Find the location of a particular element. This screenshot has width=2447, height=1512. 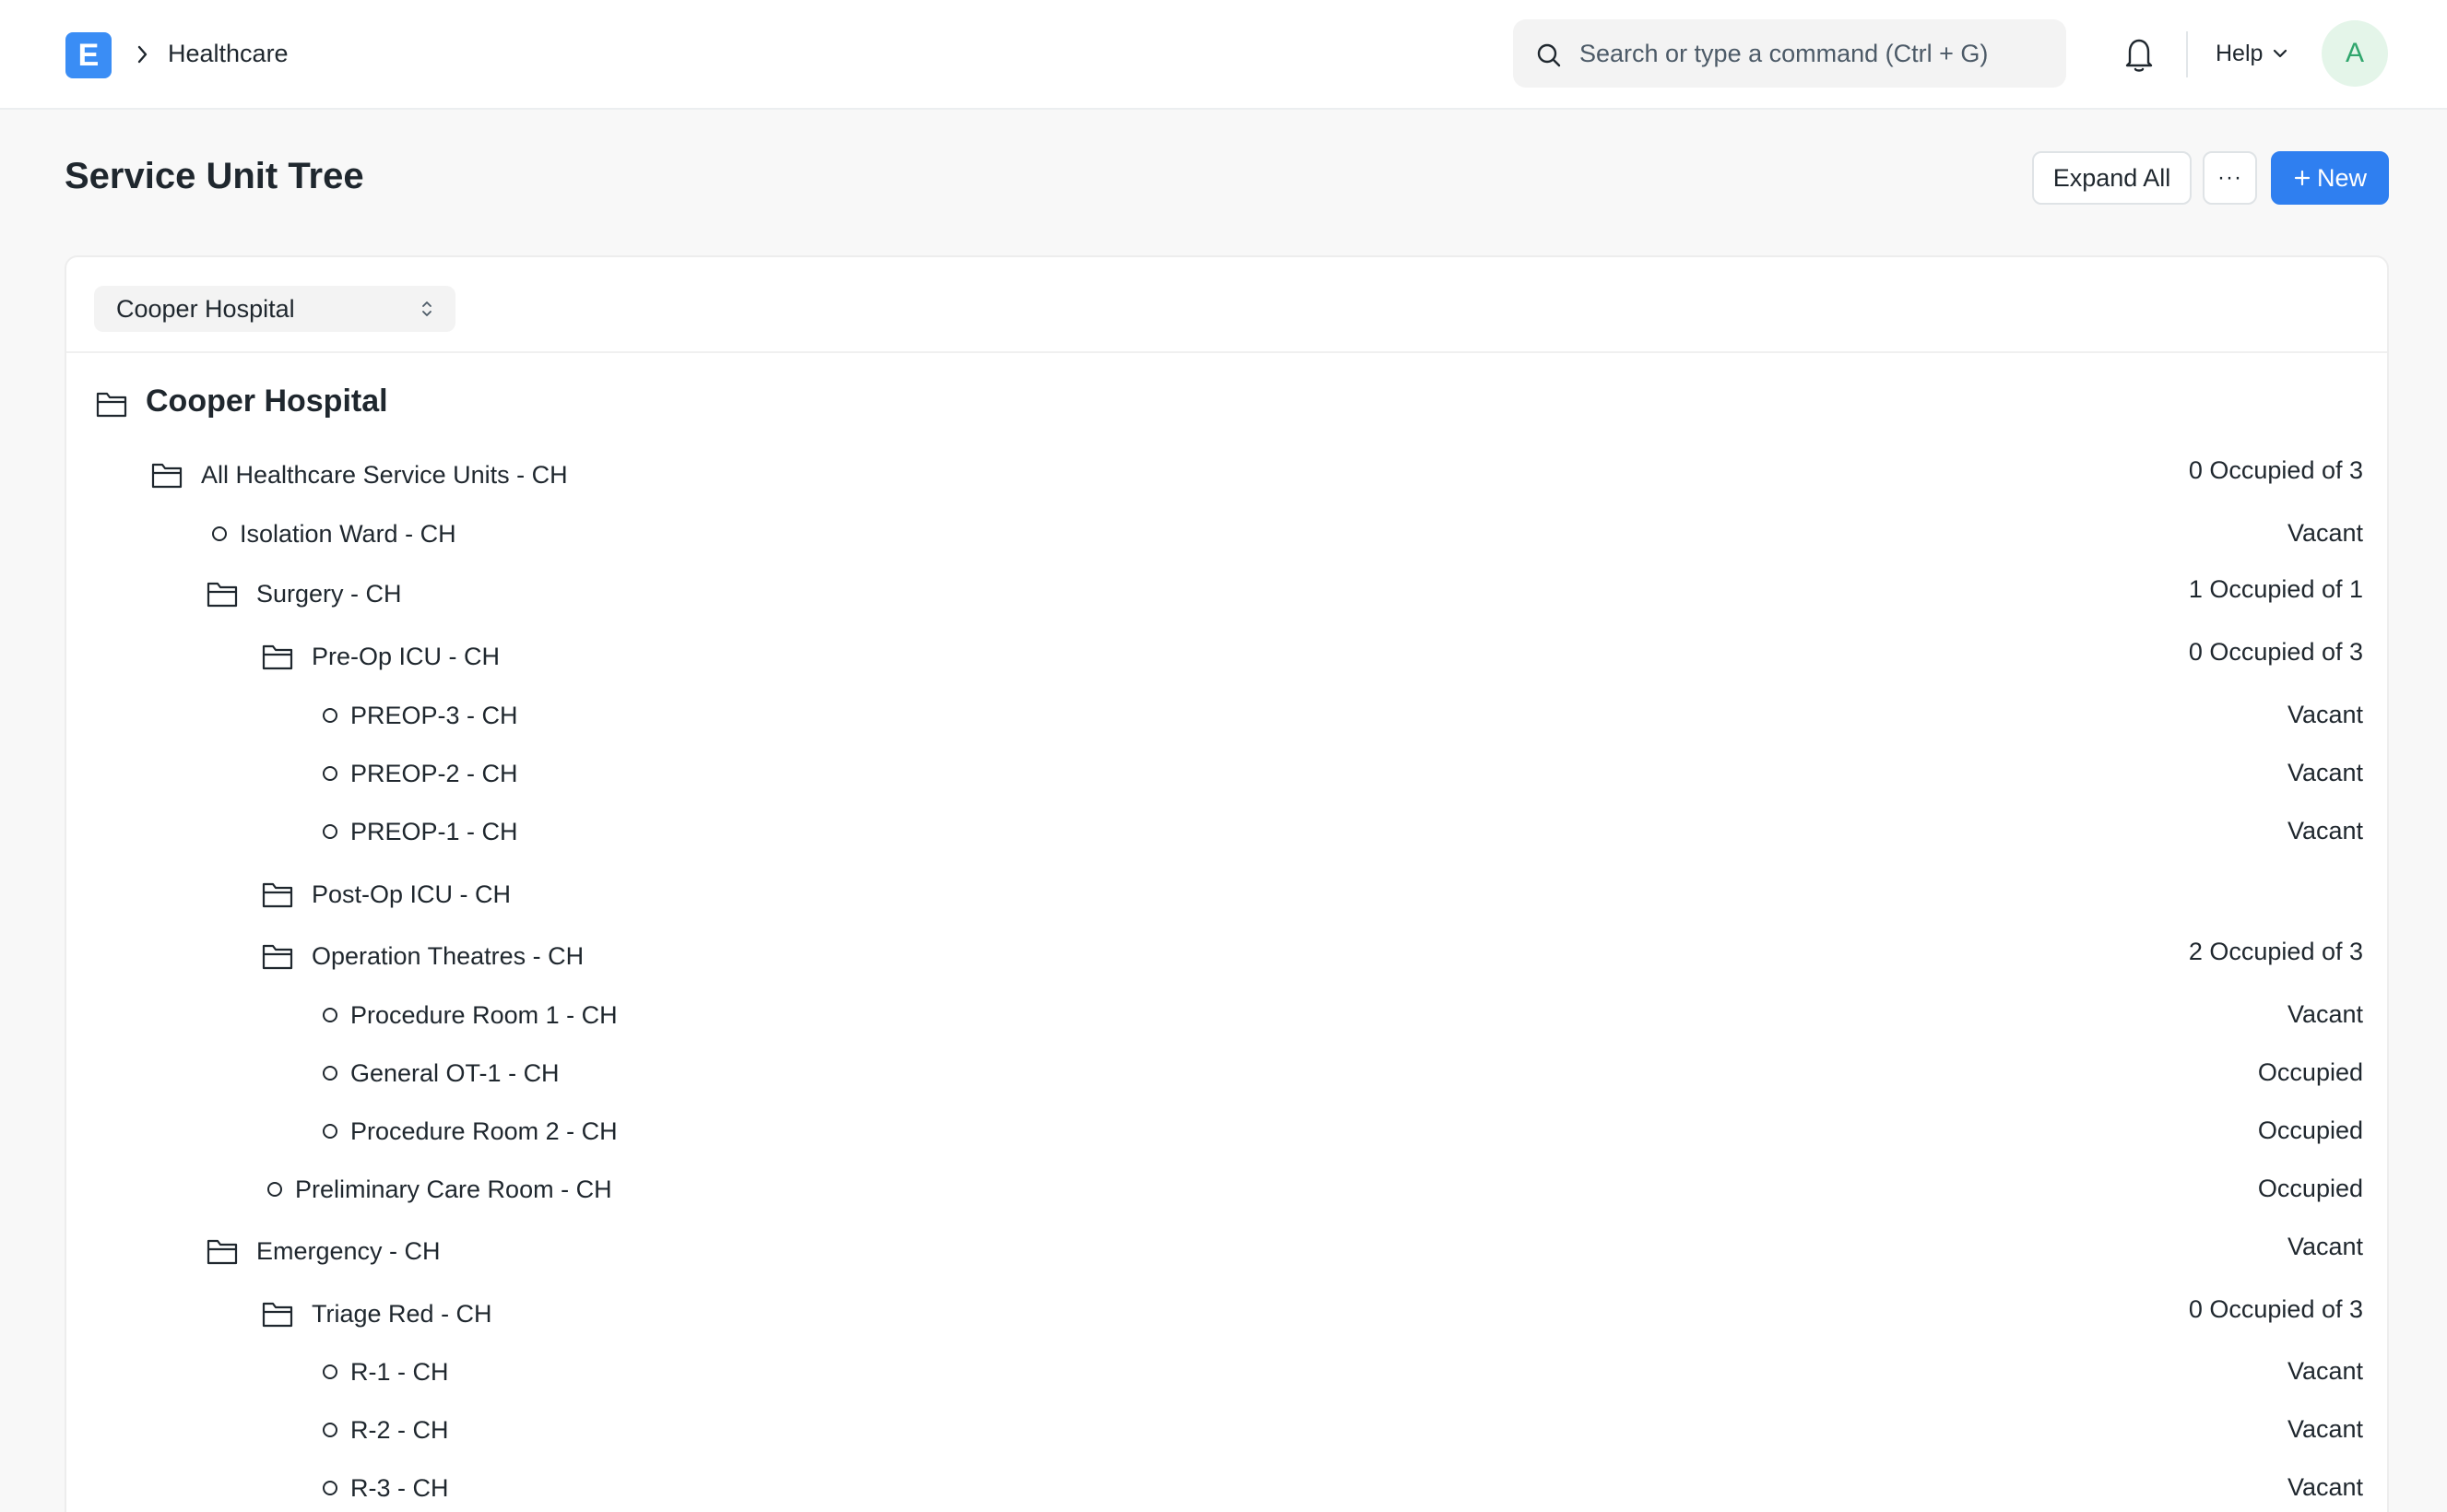

chevron-down-icon is located at coordinates (2280, 54).